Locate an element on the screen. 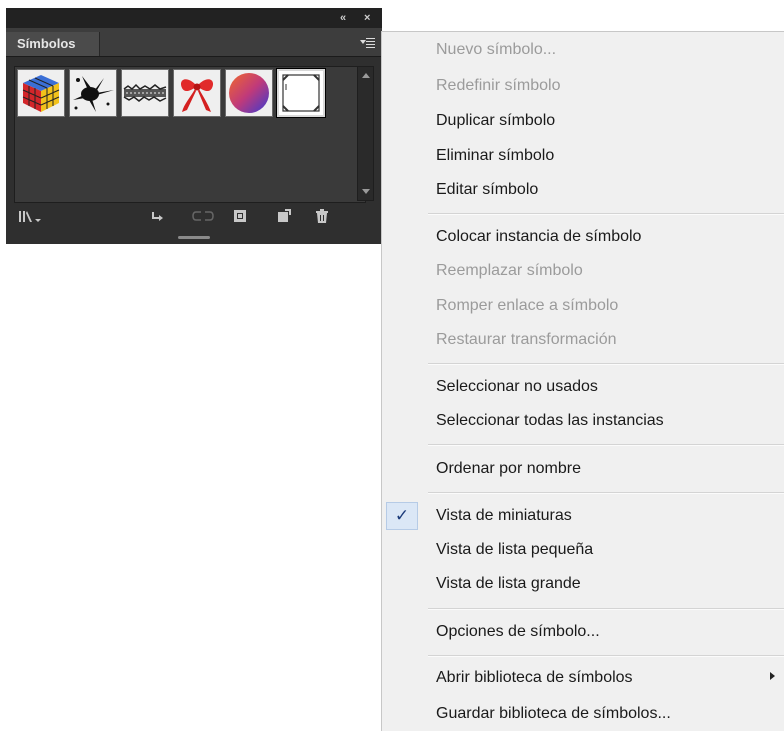 Image resolution: width=784 pixels, height=731 pixels. menu-item-vista-miniaturas: Vista de miniaturas is located at coordinates (504, 516).